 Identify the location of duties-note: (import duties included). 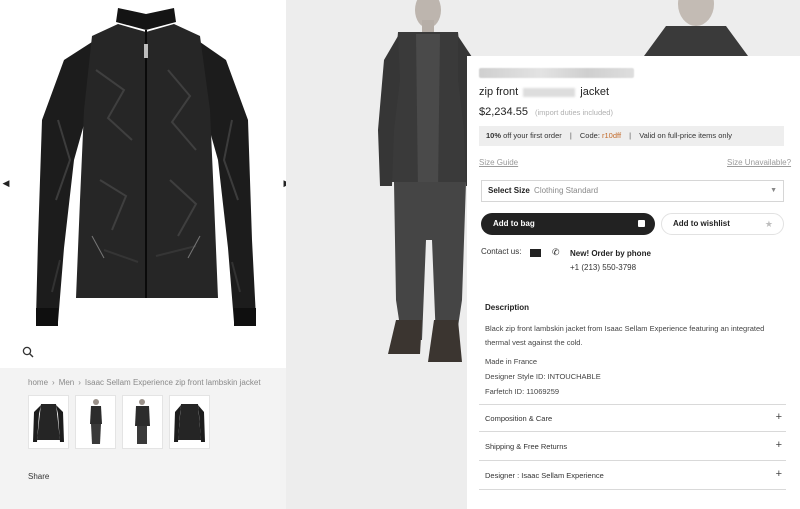
(574, 112).